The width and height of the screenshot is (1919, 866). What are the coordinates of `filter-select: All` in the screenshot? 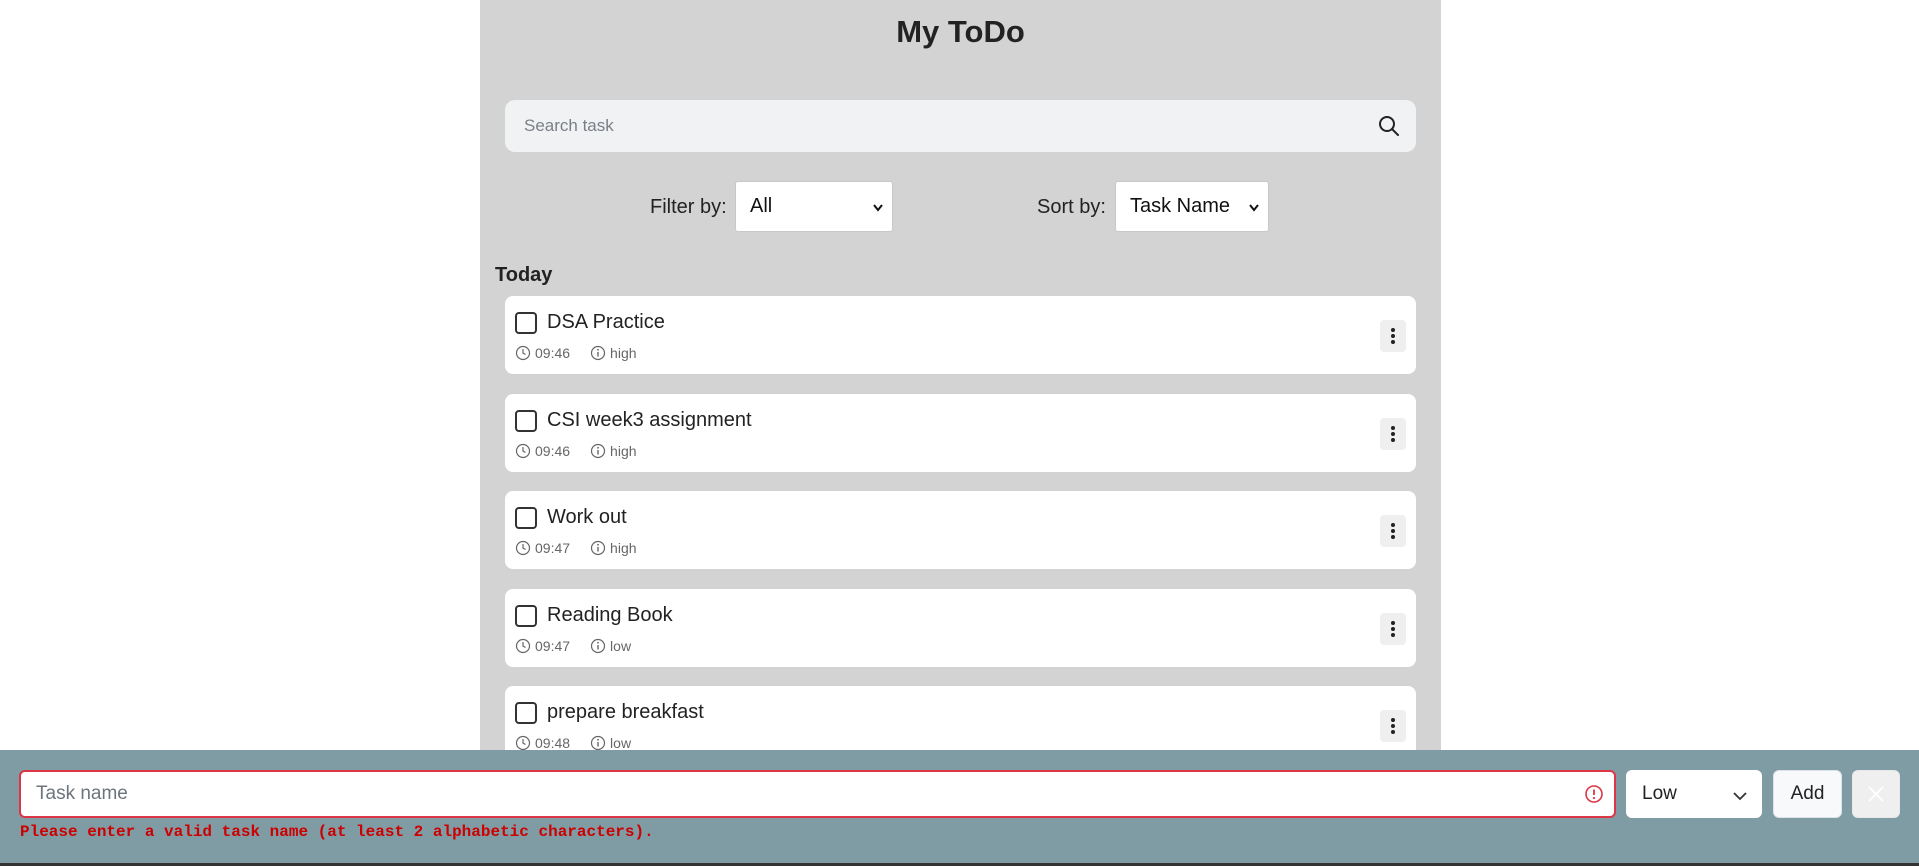 It's located at (814, 206).